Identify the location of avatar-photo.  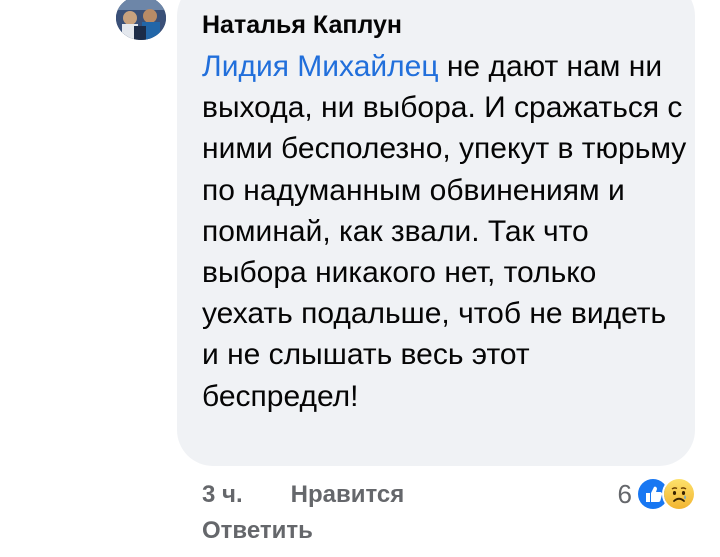
(141, 20).